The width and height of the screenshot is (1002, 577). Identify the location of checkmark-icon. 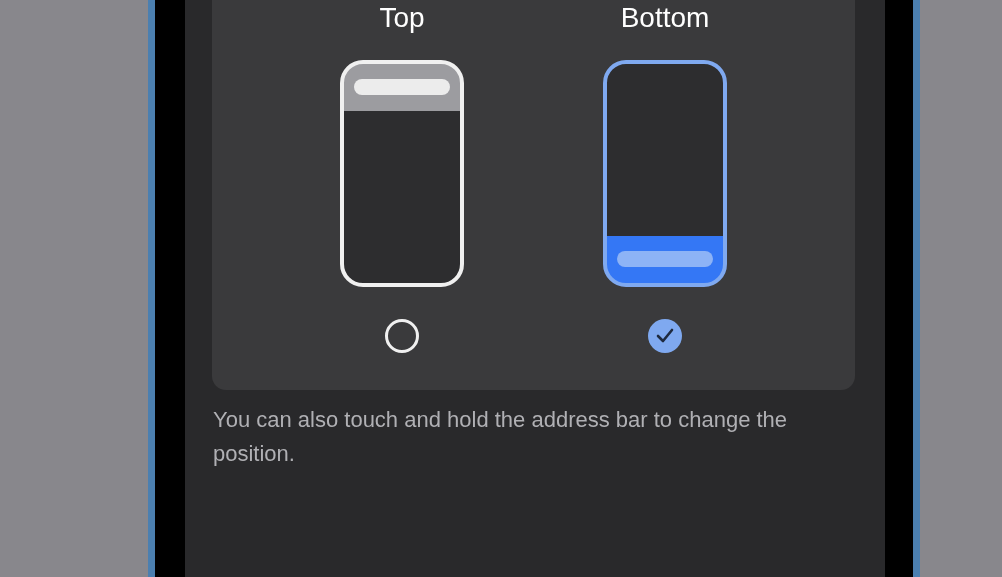
(665, 336).